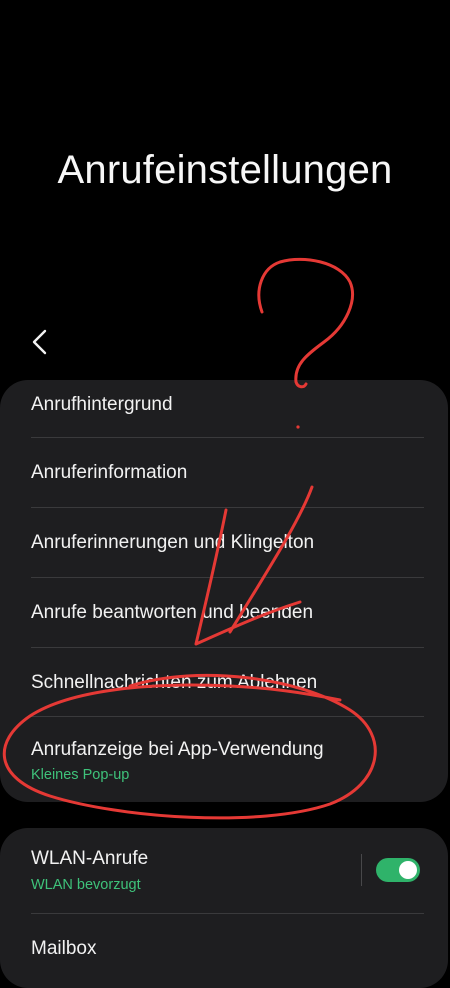  I want to click on page-title: Anrufeinstellungen, so click(225, 170).